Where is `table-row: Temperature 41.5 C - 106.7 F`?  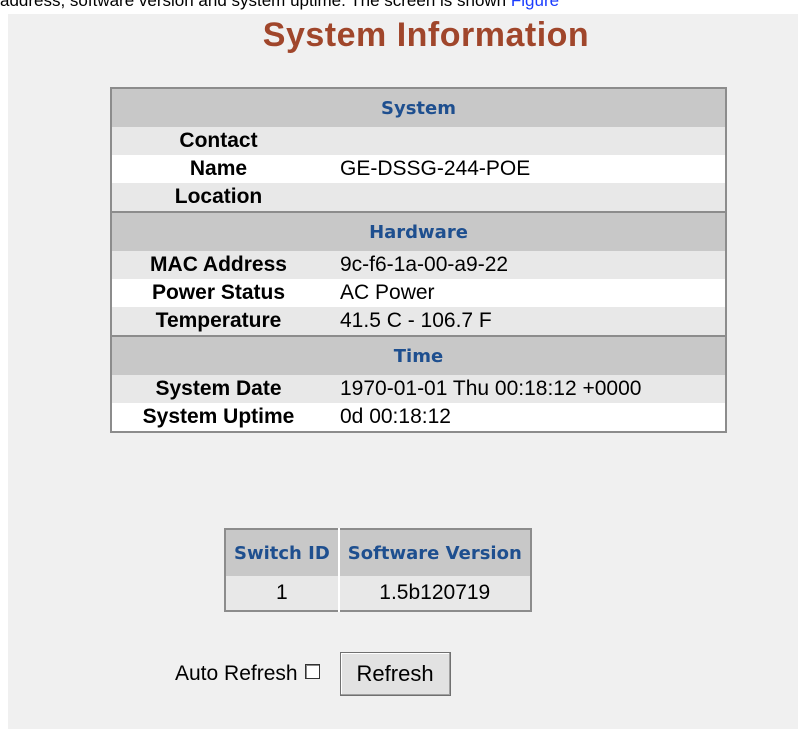 table-row: Temperature 41.5 C - 106.7 F is located at coordinates (418, 321).